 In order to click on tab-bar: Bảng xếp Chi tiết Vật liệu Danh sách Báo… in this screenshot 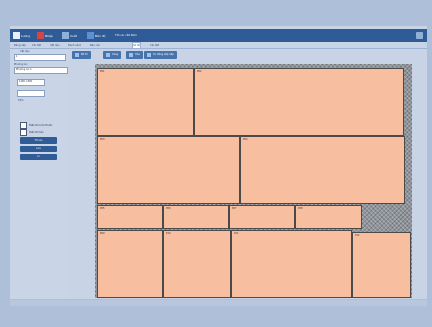, I will do `click(218, 45)`.